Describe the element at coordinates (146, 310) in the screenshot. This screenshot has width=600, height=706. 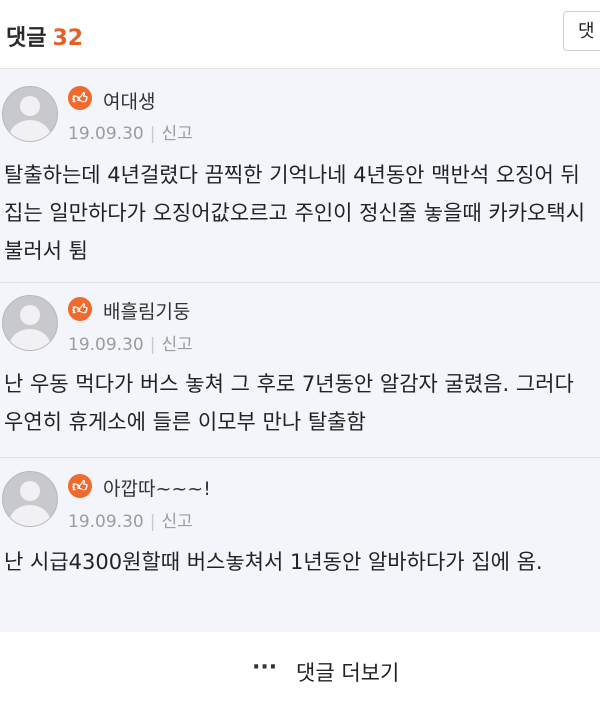
I see `comment-nickname: 배흘림기둥` at that location.